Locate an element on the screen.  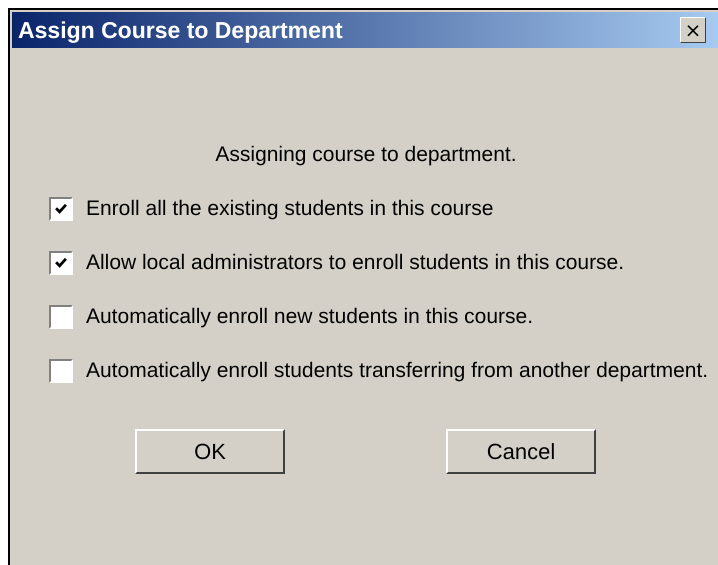
window-title: Assign Course to Department is located at coordinates (180, 30).